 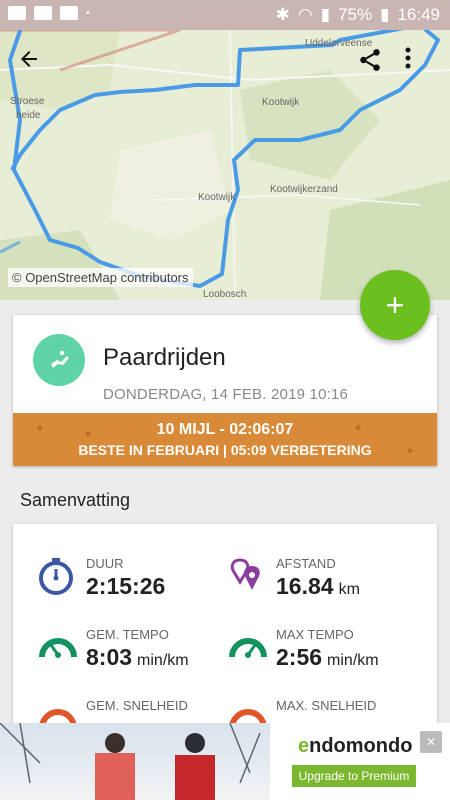 I want to click on stat-label: DUUR, so click(x=105, y=563).